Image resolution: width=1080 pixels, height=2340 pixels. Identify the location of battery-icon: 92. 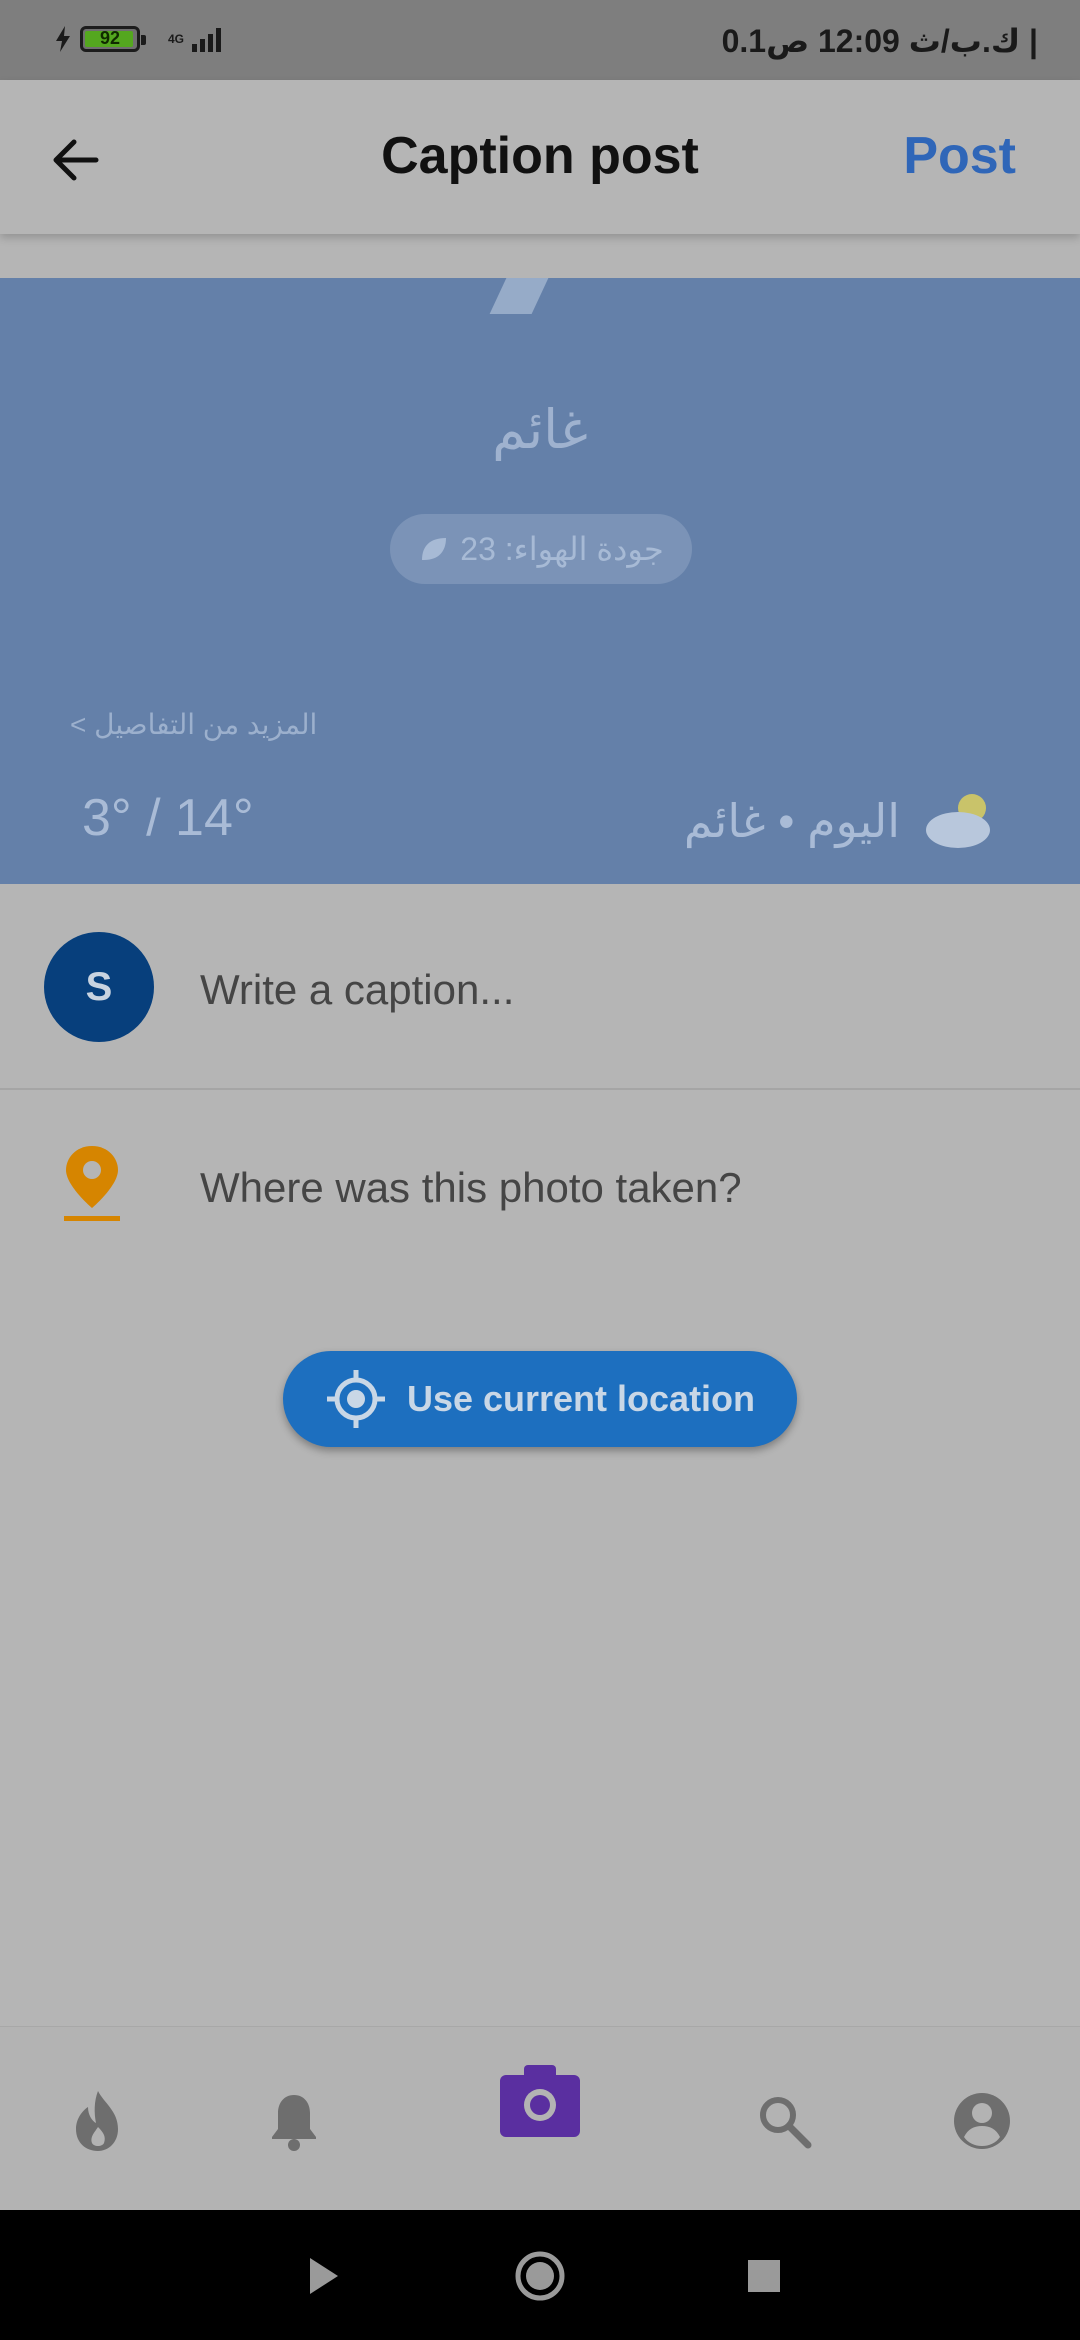
(113, 39).